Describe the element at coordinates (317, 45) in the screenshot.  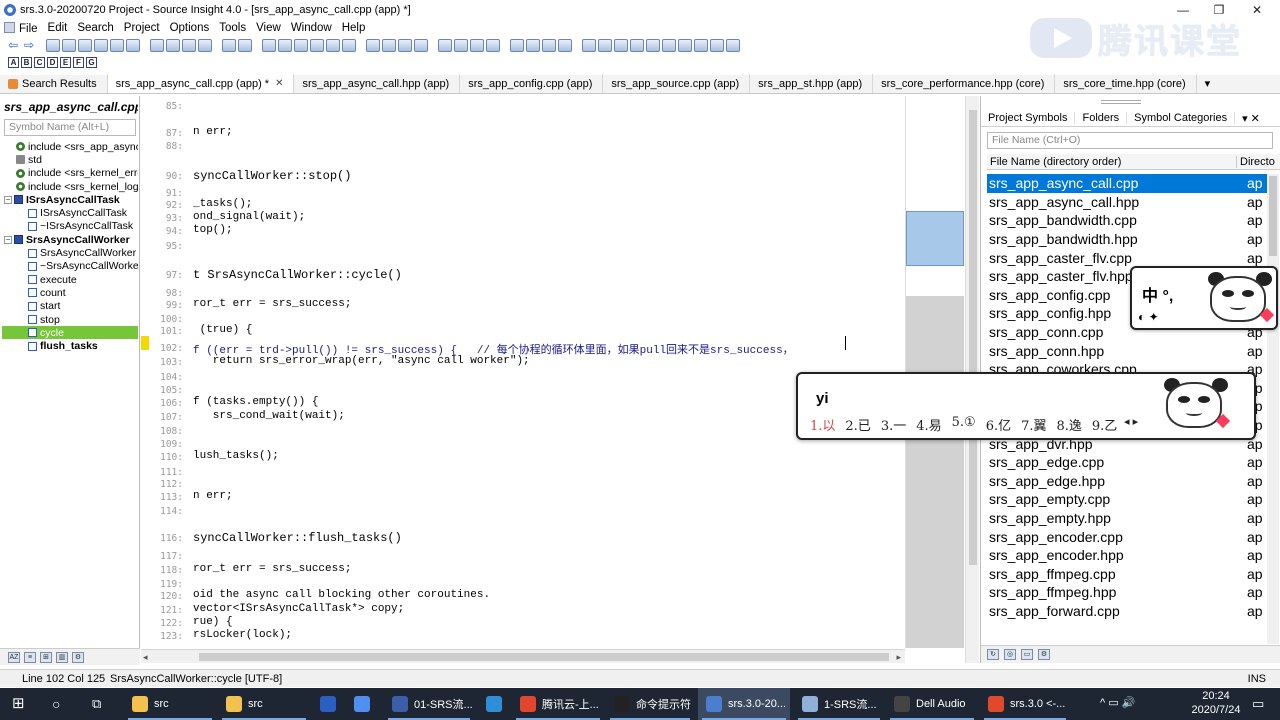
I see `bookmark-icon` at that location.